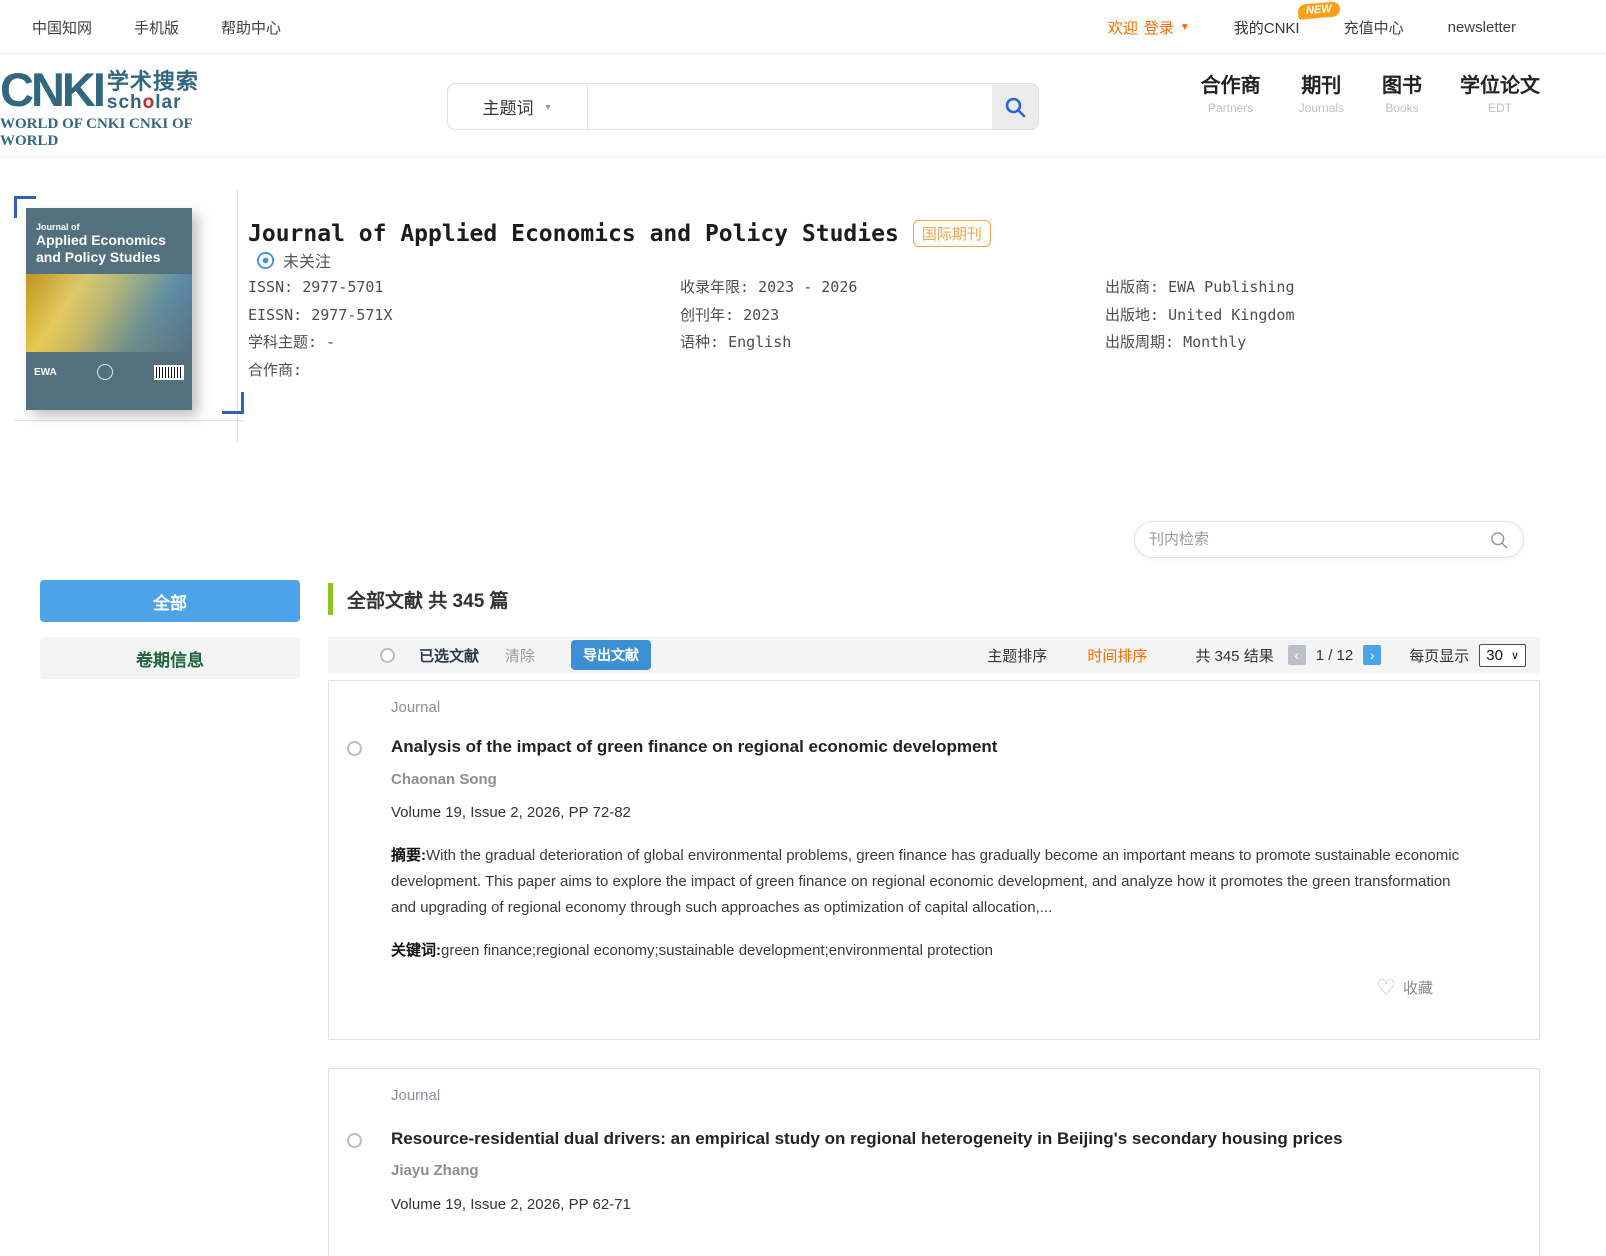 The image size is (1606, 1256). I want to click on nav-books: 图书 Books, so click(1402, 94).